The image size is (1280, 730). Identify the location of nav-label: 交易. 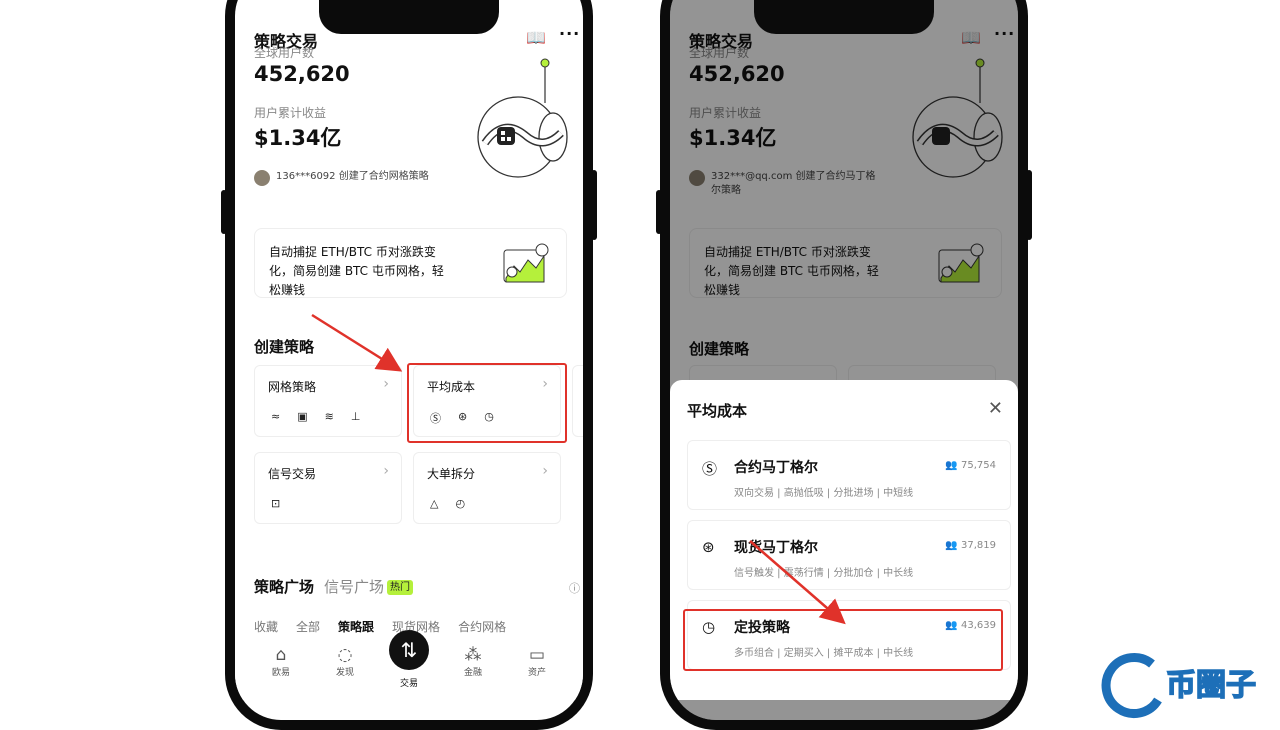
(408, 684).